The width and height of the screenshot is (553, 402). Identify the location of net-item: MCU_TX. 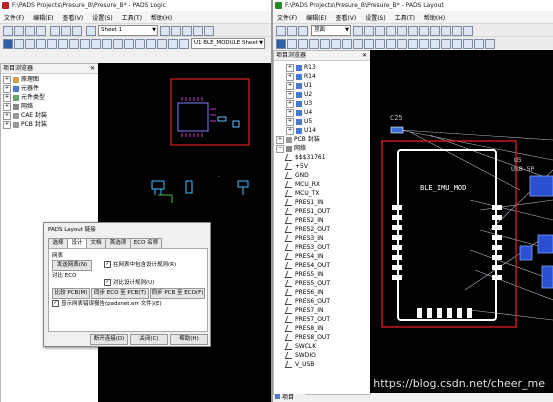
(323, 193).